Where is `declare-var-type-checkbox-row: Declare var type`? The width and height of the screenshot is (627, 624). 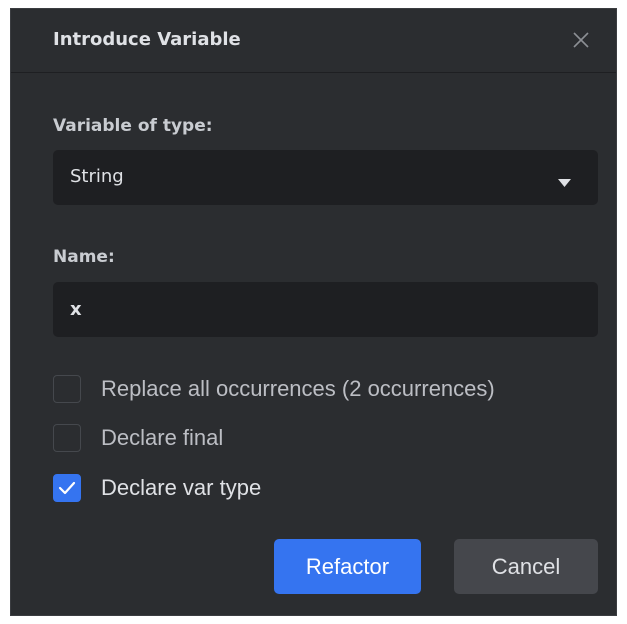 declare-var-type-checkbox-row: Declare var type is located at coordinates (157, 488).